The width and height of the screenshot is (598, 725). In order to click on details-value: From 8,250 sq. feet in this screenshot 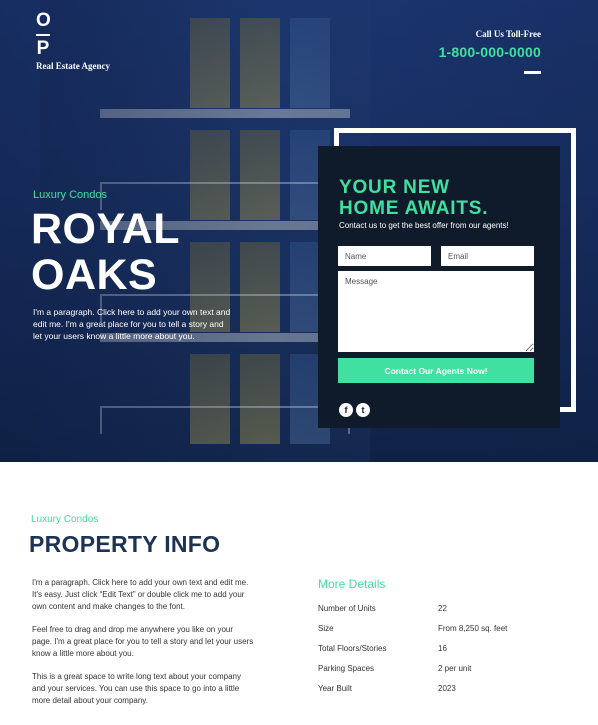, I will do `click(473, 628)`.